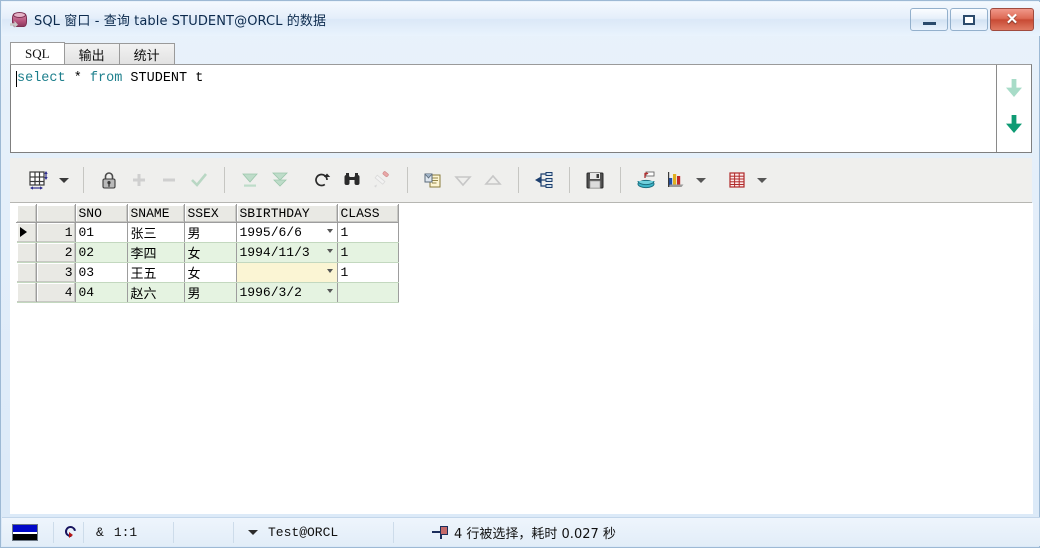 This screenshot has width=1040, height=548. I want to click on title-bar: SQL 窗口 - 查询 table STUDENT@ORCL 的数据 ✕, so click(521, 19).